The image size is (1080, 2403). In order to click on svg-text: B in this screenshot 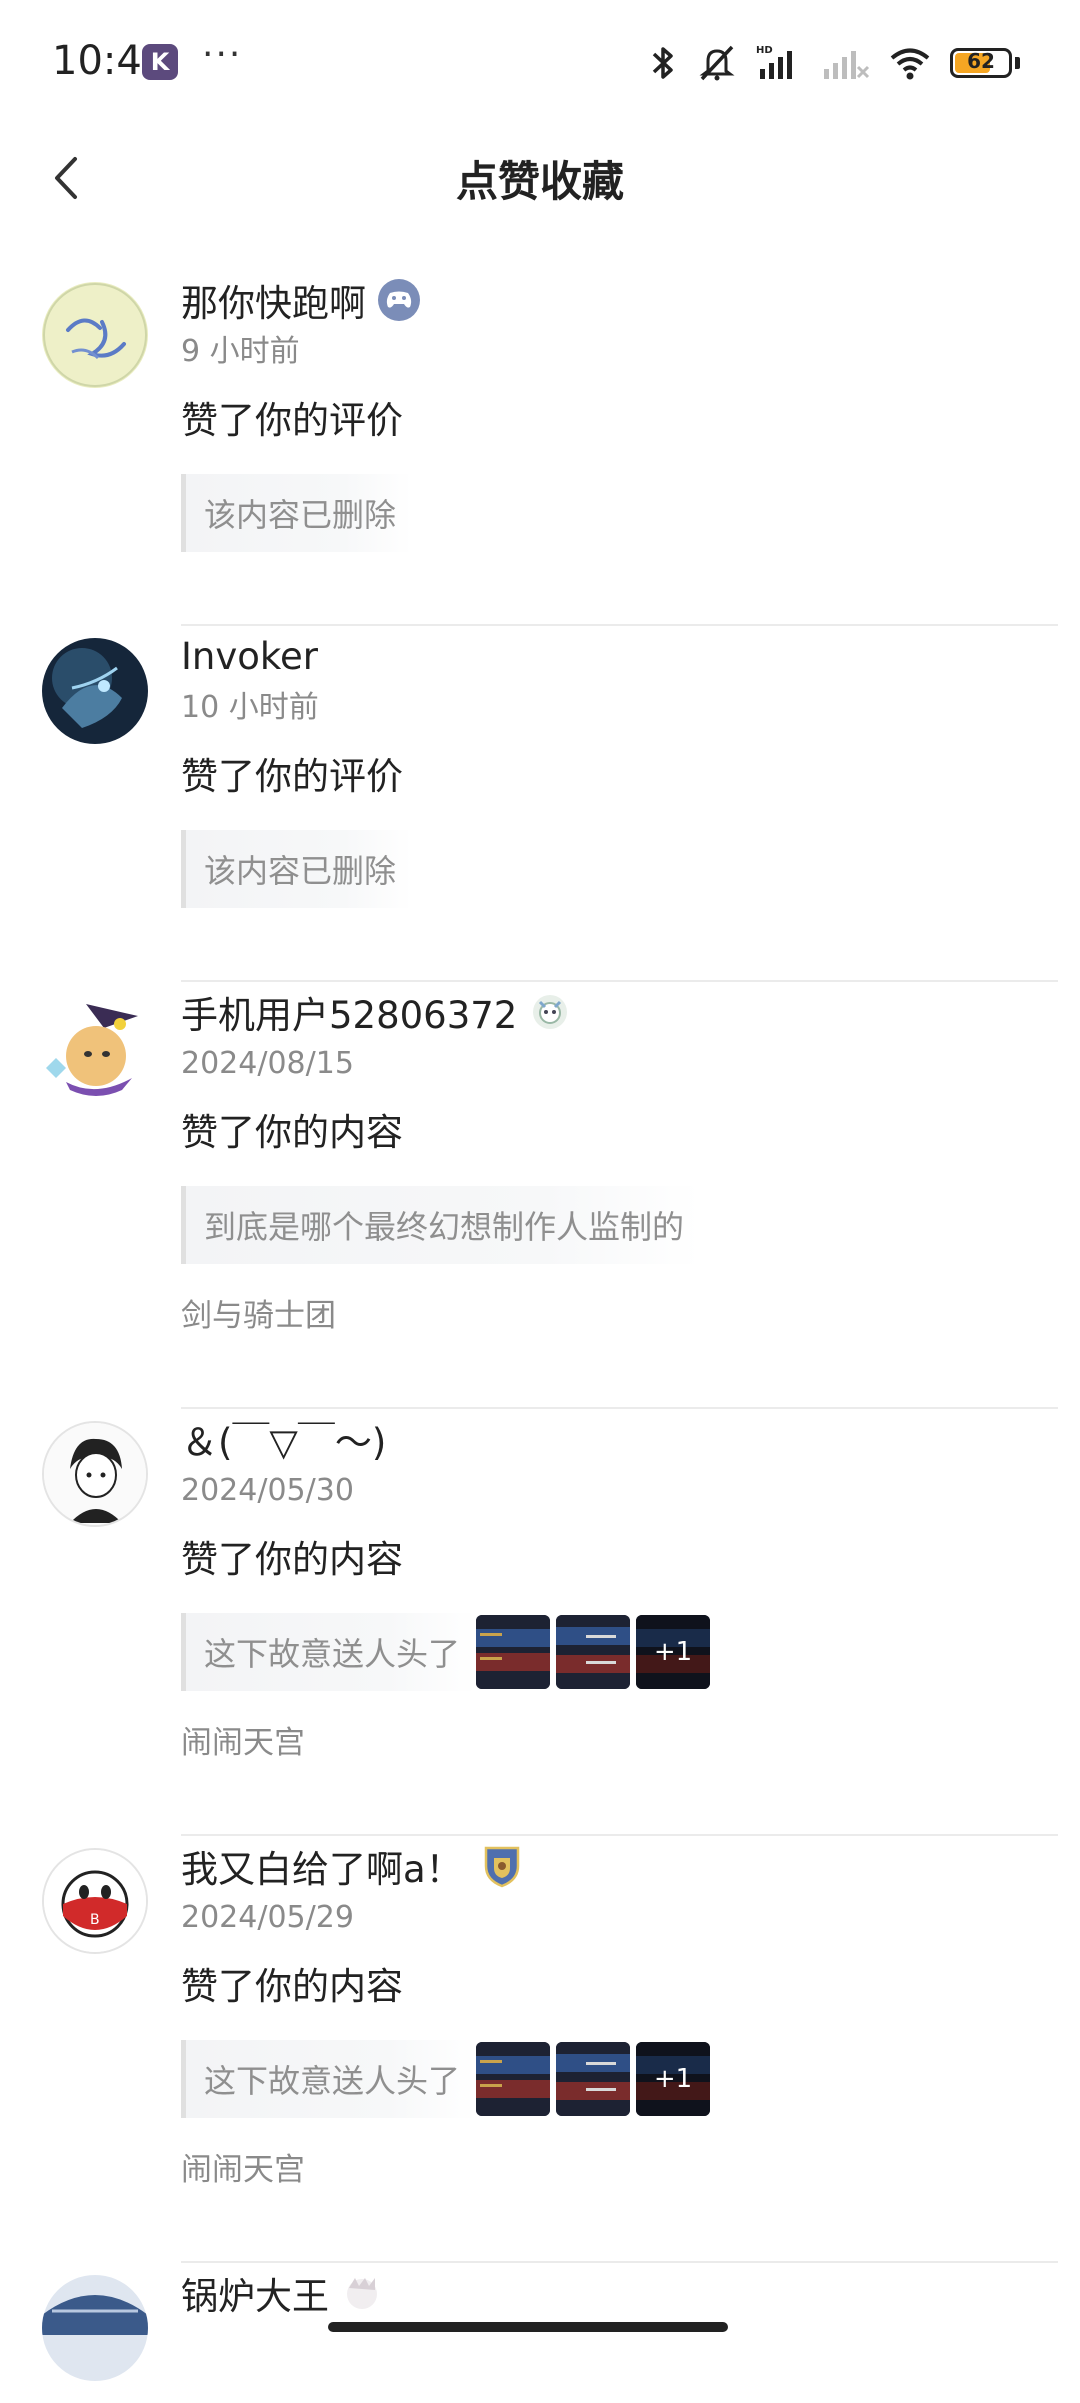, I will do `click(95, 1920)`.